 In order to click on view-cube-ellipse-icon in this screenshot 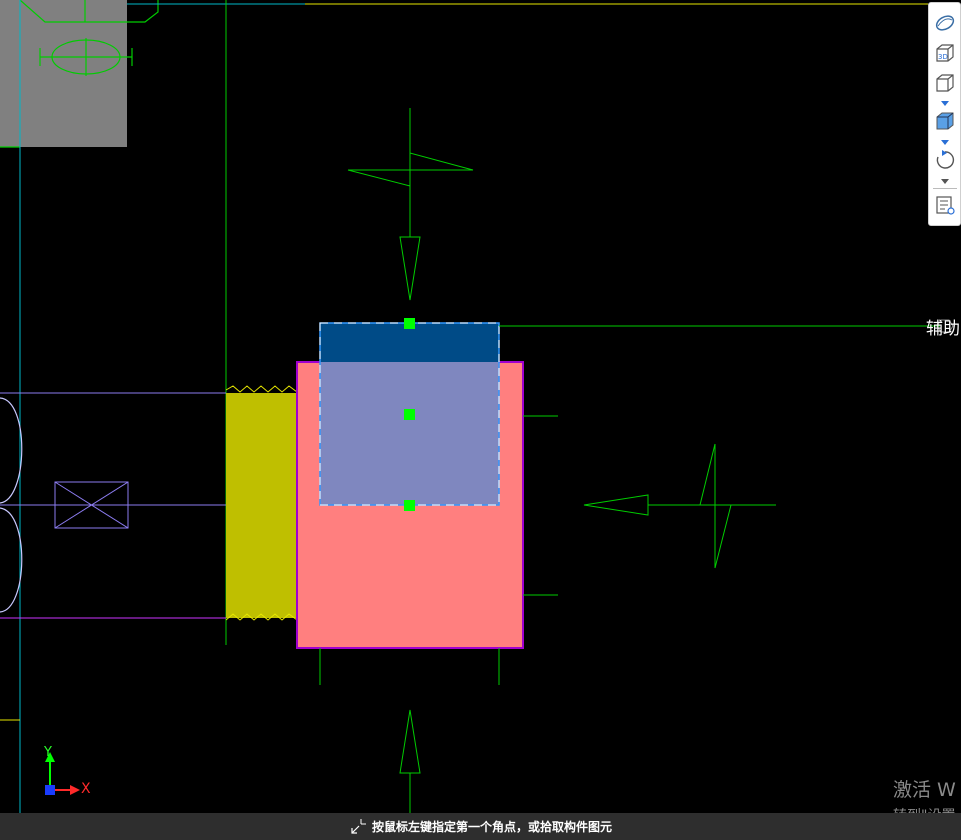, I will do `click(945, 23)`.